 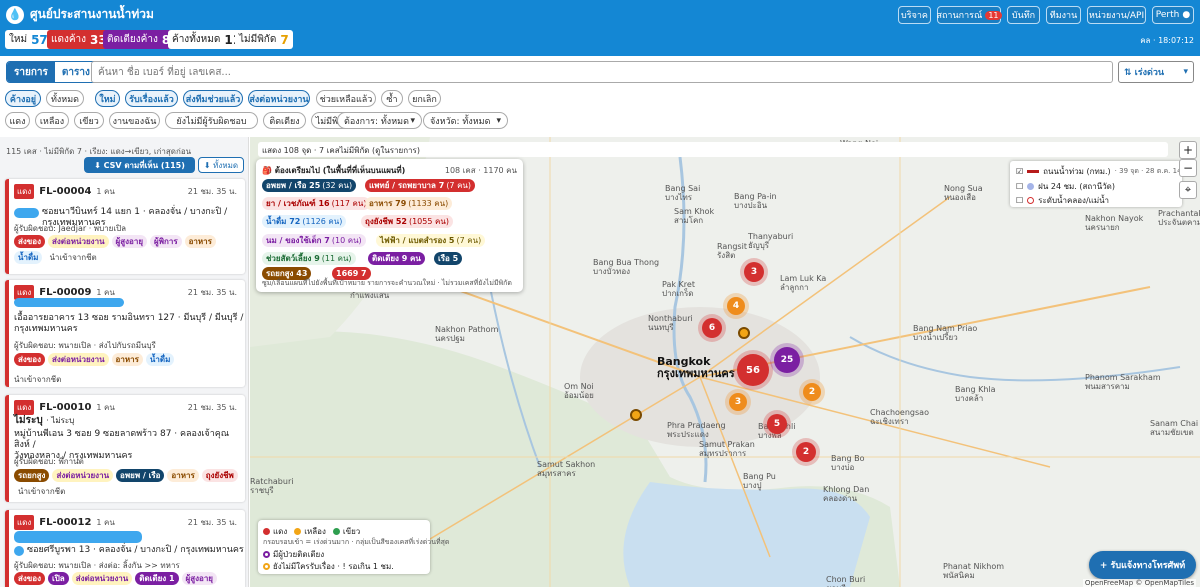 I want to click on tag-water: น้ำดื่ม, so click(x=28, y=257).